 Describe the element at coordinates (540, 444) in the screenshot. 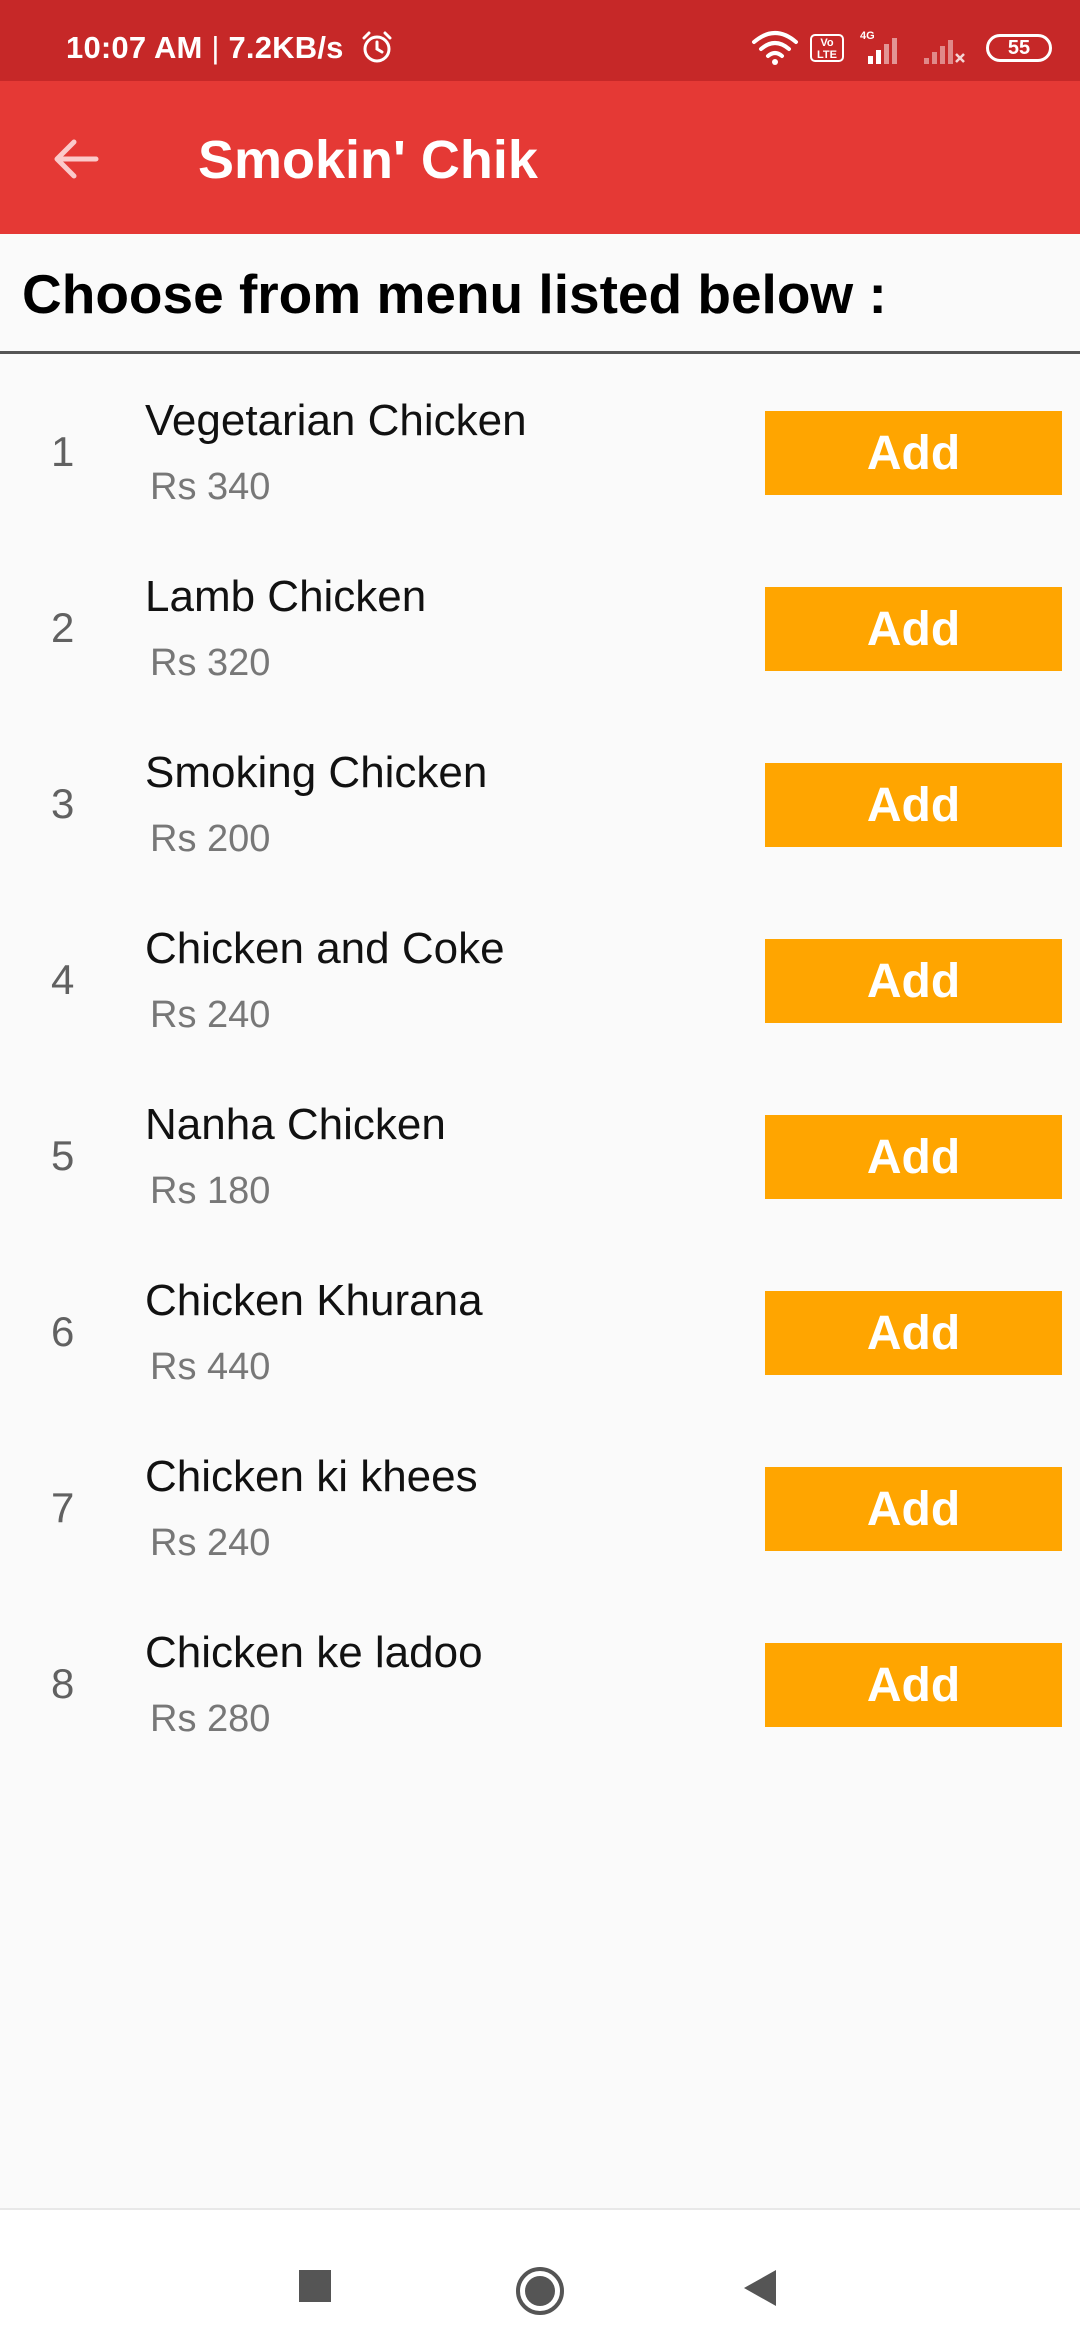

I see `list-item: 1 Vegetarian Chicken Rs 340 Add` at that location.